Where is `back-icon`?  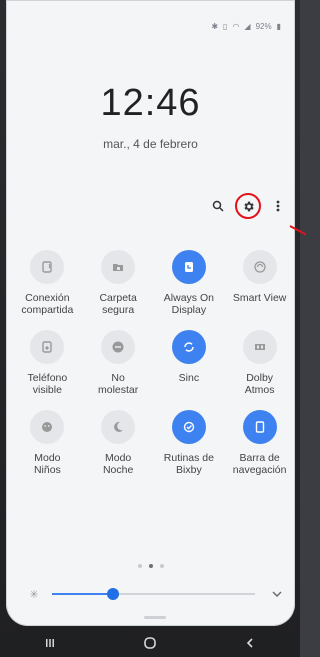 back-icon is located at coordinates (249, 642).